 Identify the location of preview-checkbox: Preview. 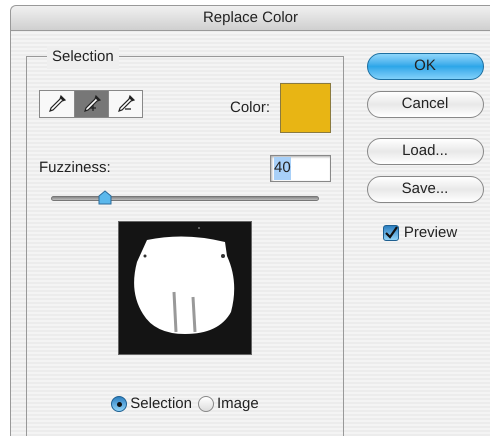
(420, 233).